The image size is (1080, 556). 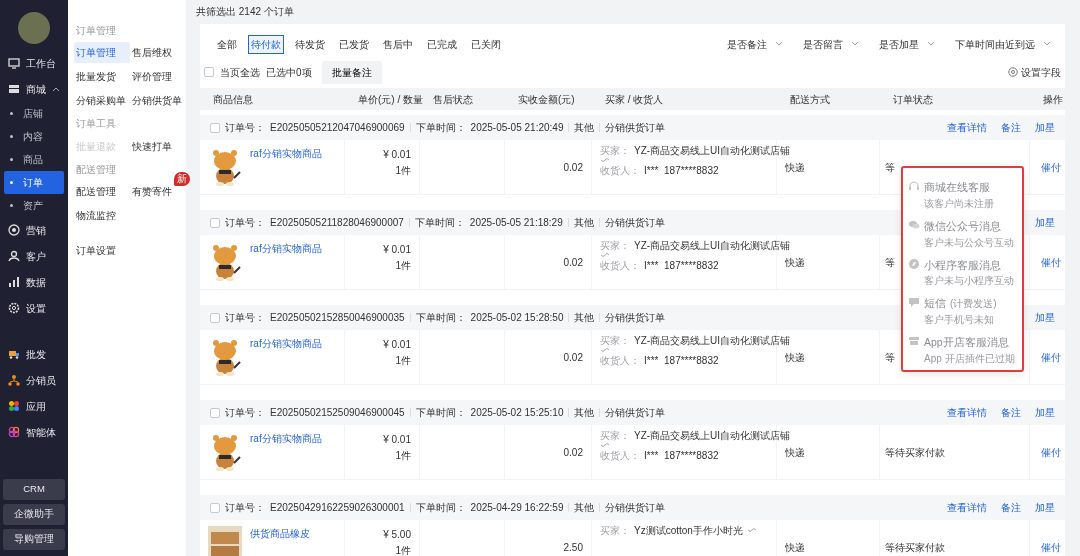 What do you see at coordinates (158, 146) in the screenshot?
I see `submenu-link: 快速打单` at bounding box center [158, 146].